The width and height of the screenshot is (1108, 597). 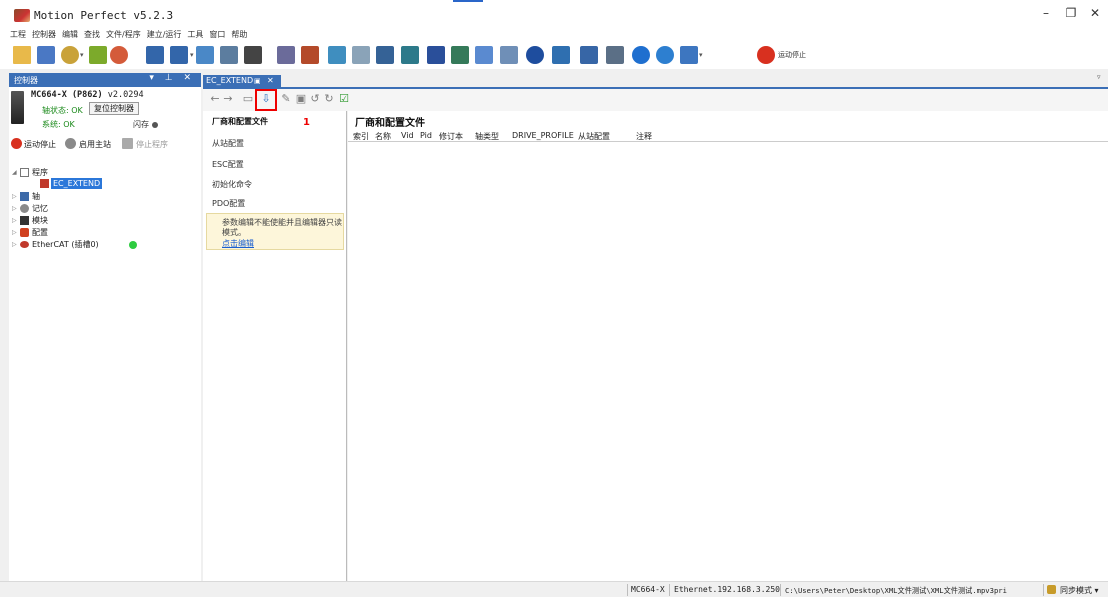 What do you see at coordinates (70, 55) in the screenshot?
I see `connect-icon` at bounding box center [70, 55].